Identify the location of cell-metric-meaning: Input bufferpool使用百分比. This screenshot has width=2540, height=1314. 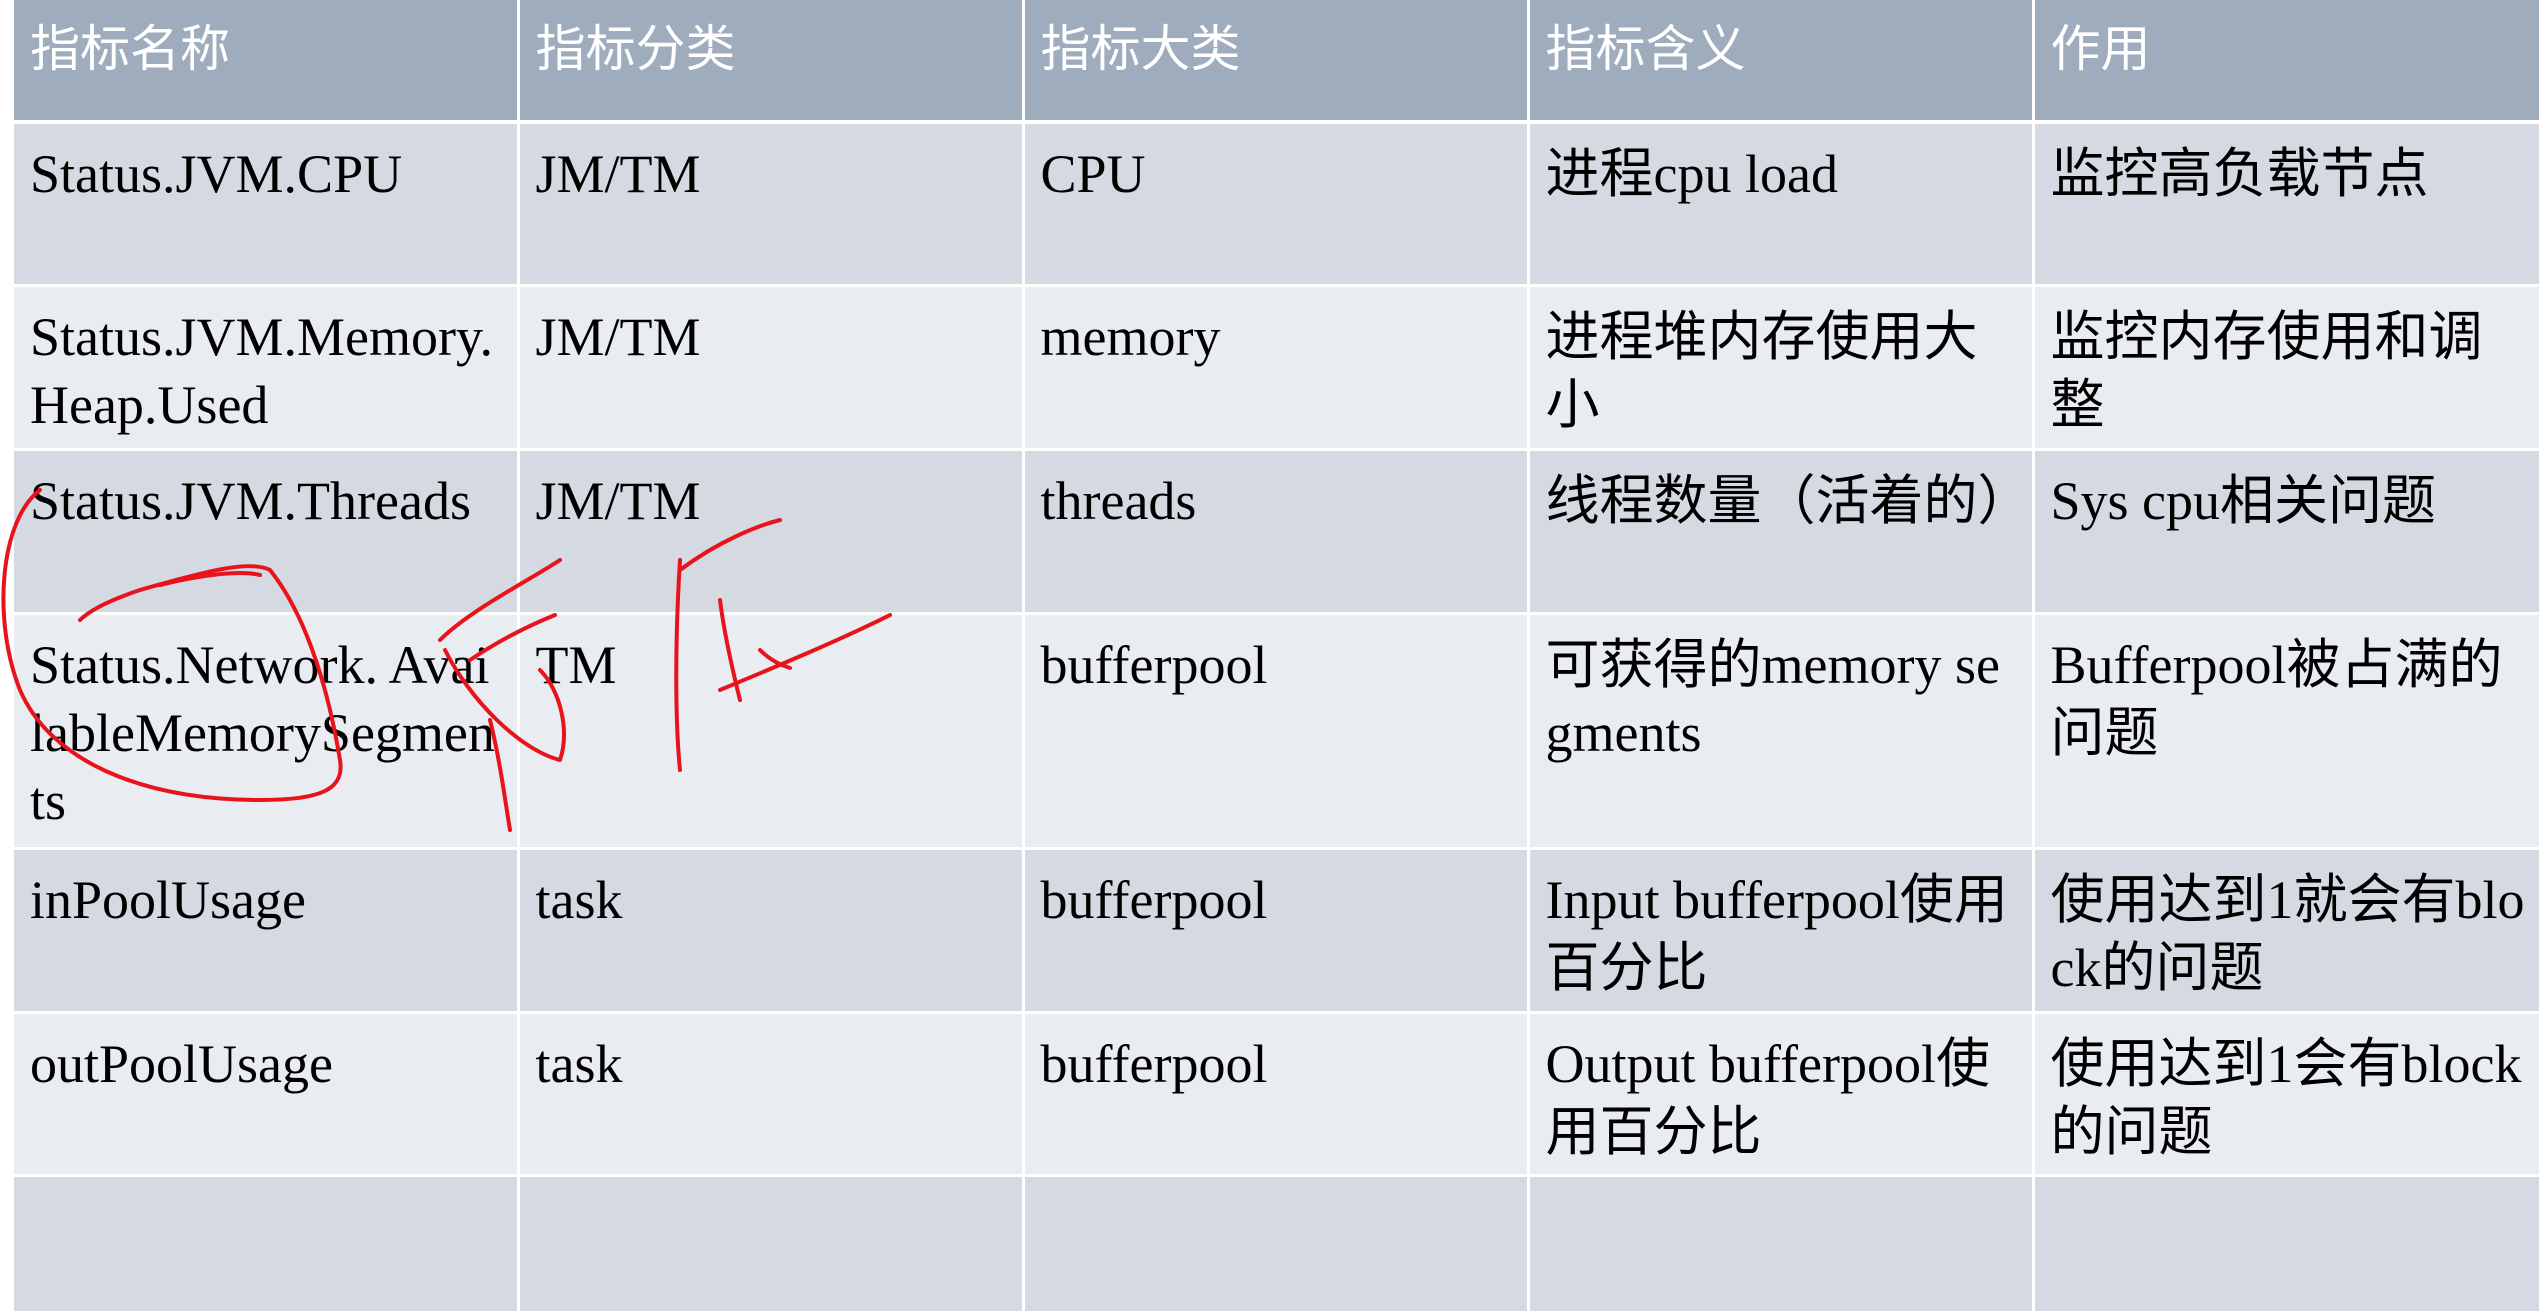
(1781, 931).